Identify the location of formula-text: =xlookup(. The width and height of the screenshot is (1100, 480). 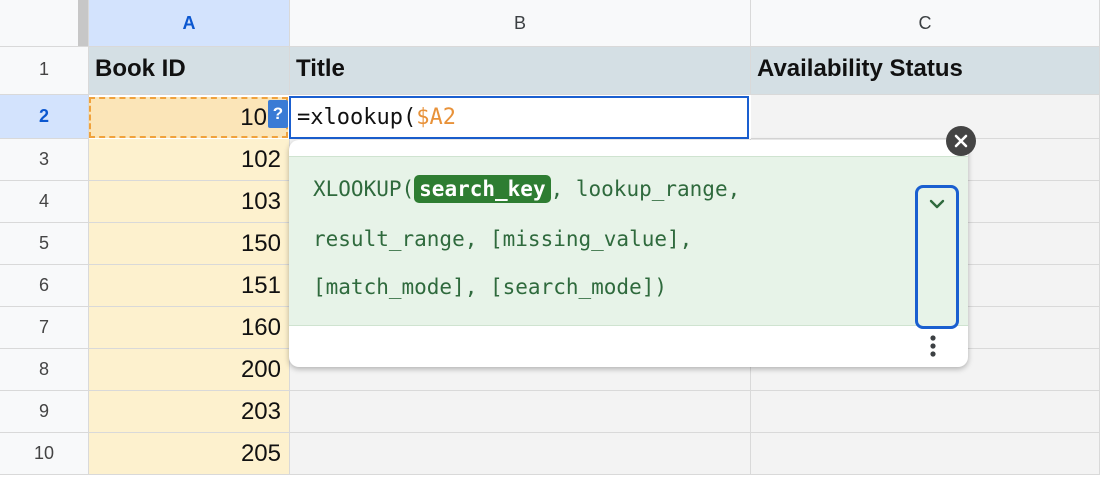
(357, 117).